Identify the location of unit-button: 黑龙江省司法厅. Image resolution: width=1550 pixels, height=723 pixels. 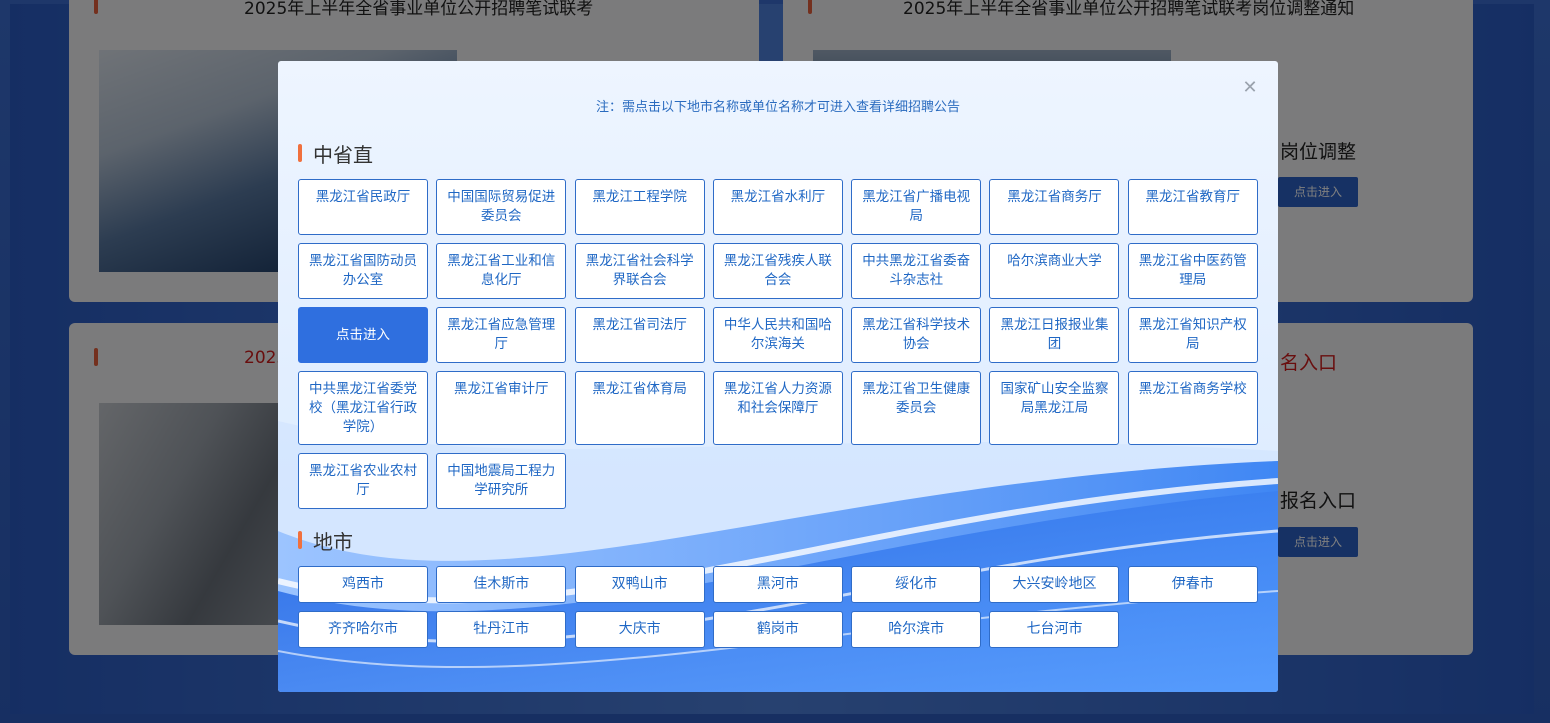
(639, 335).